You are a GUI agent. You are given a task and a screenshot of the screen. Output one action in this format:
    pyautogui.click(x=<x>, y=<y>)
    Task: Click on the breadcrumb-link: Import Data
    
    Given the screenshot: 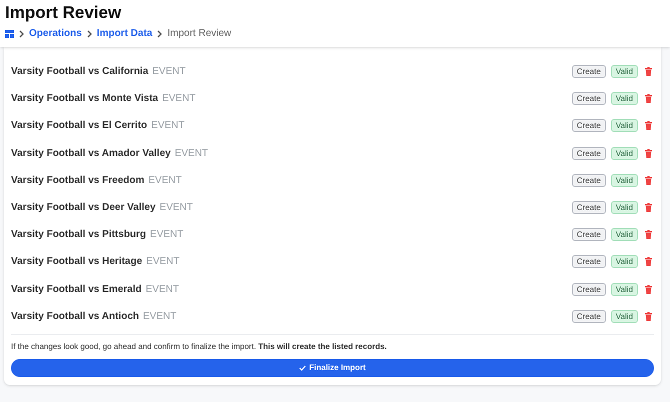 What is the action you would take?
    pyautogui.click(x=124, y=33)
    